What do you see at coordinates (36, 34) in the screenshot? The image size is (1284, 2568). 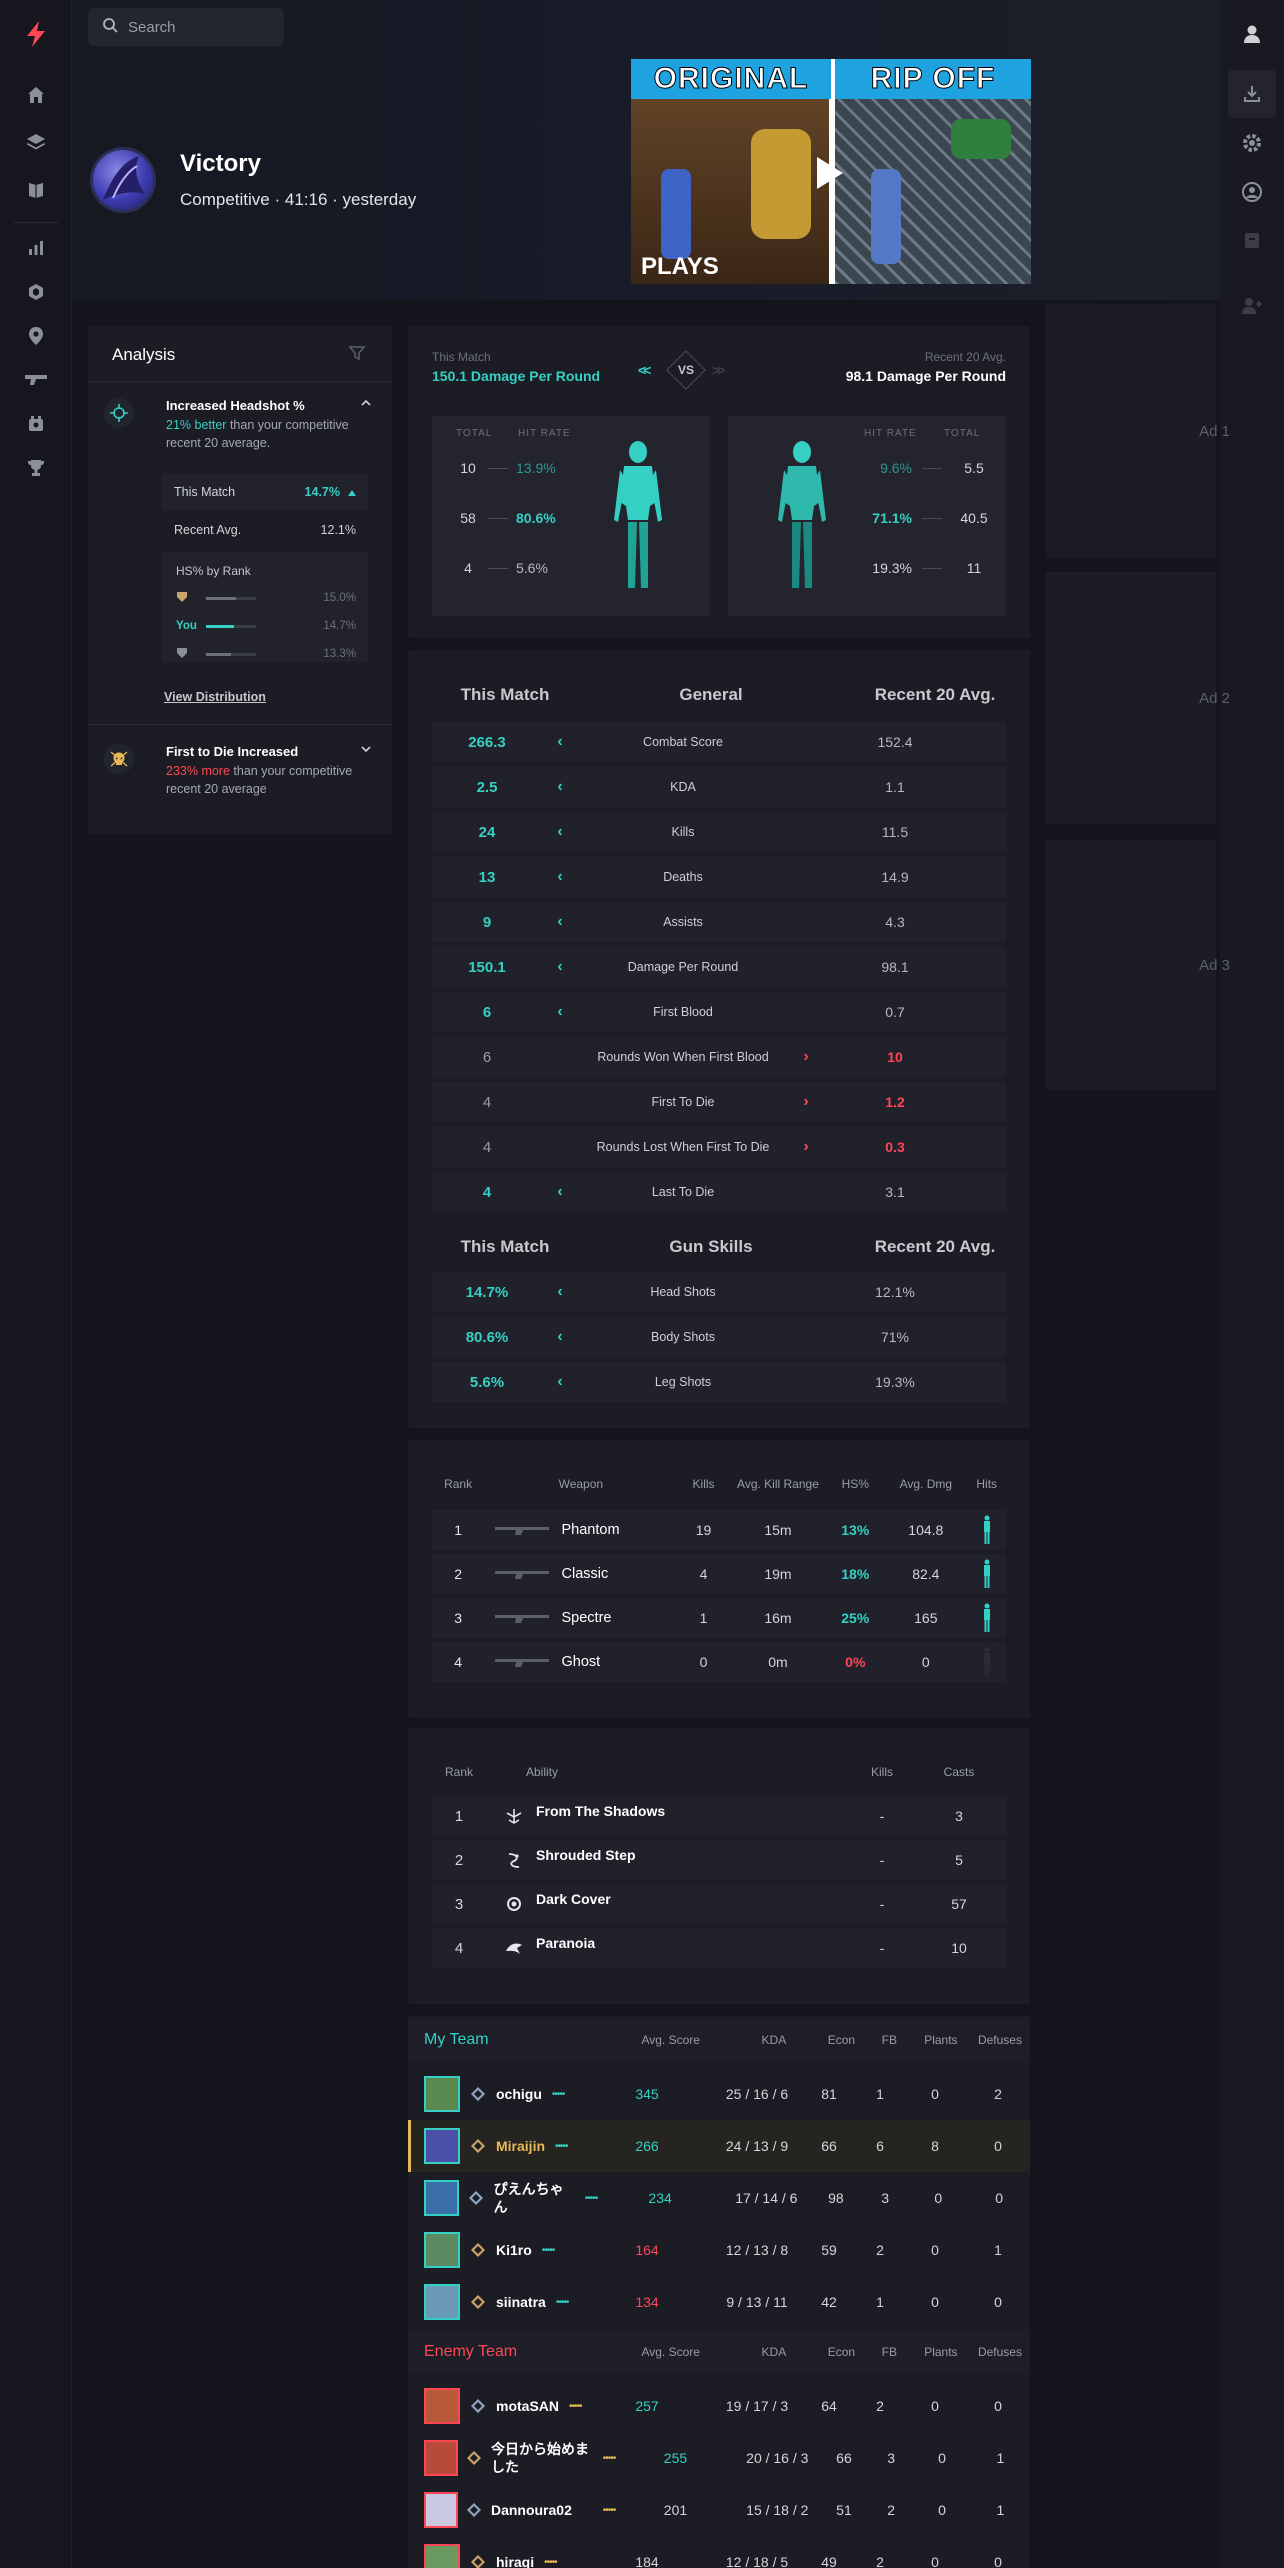 I see `logo-icon` at bounding box center [36, 34].